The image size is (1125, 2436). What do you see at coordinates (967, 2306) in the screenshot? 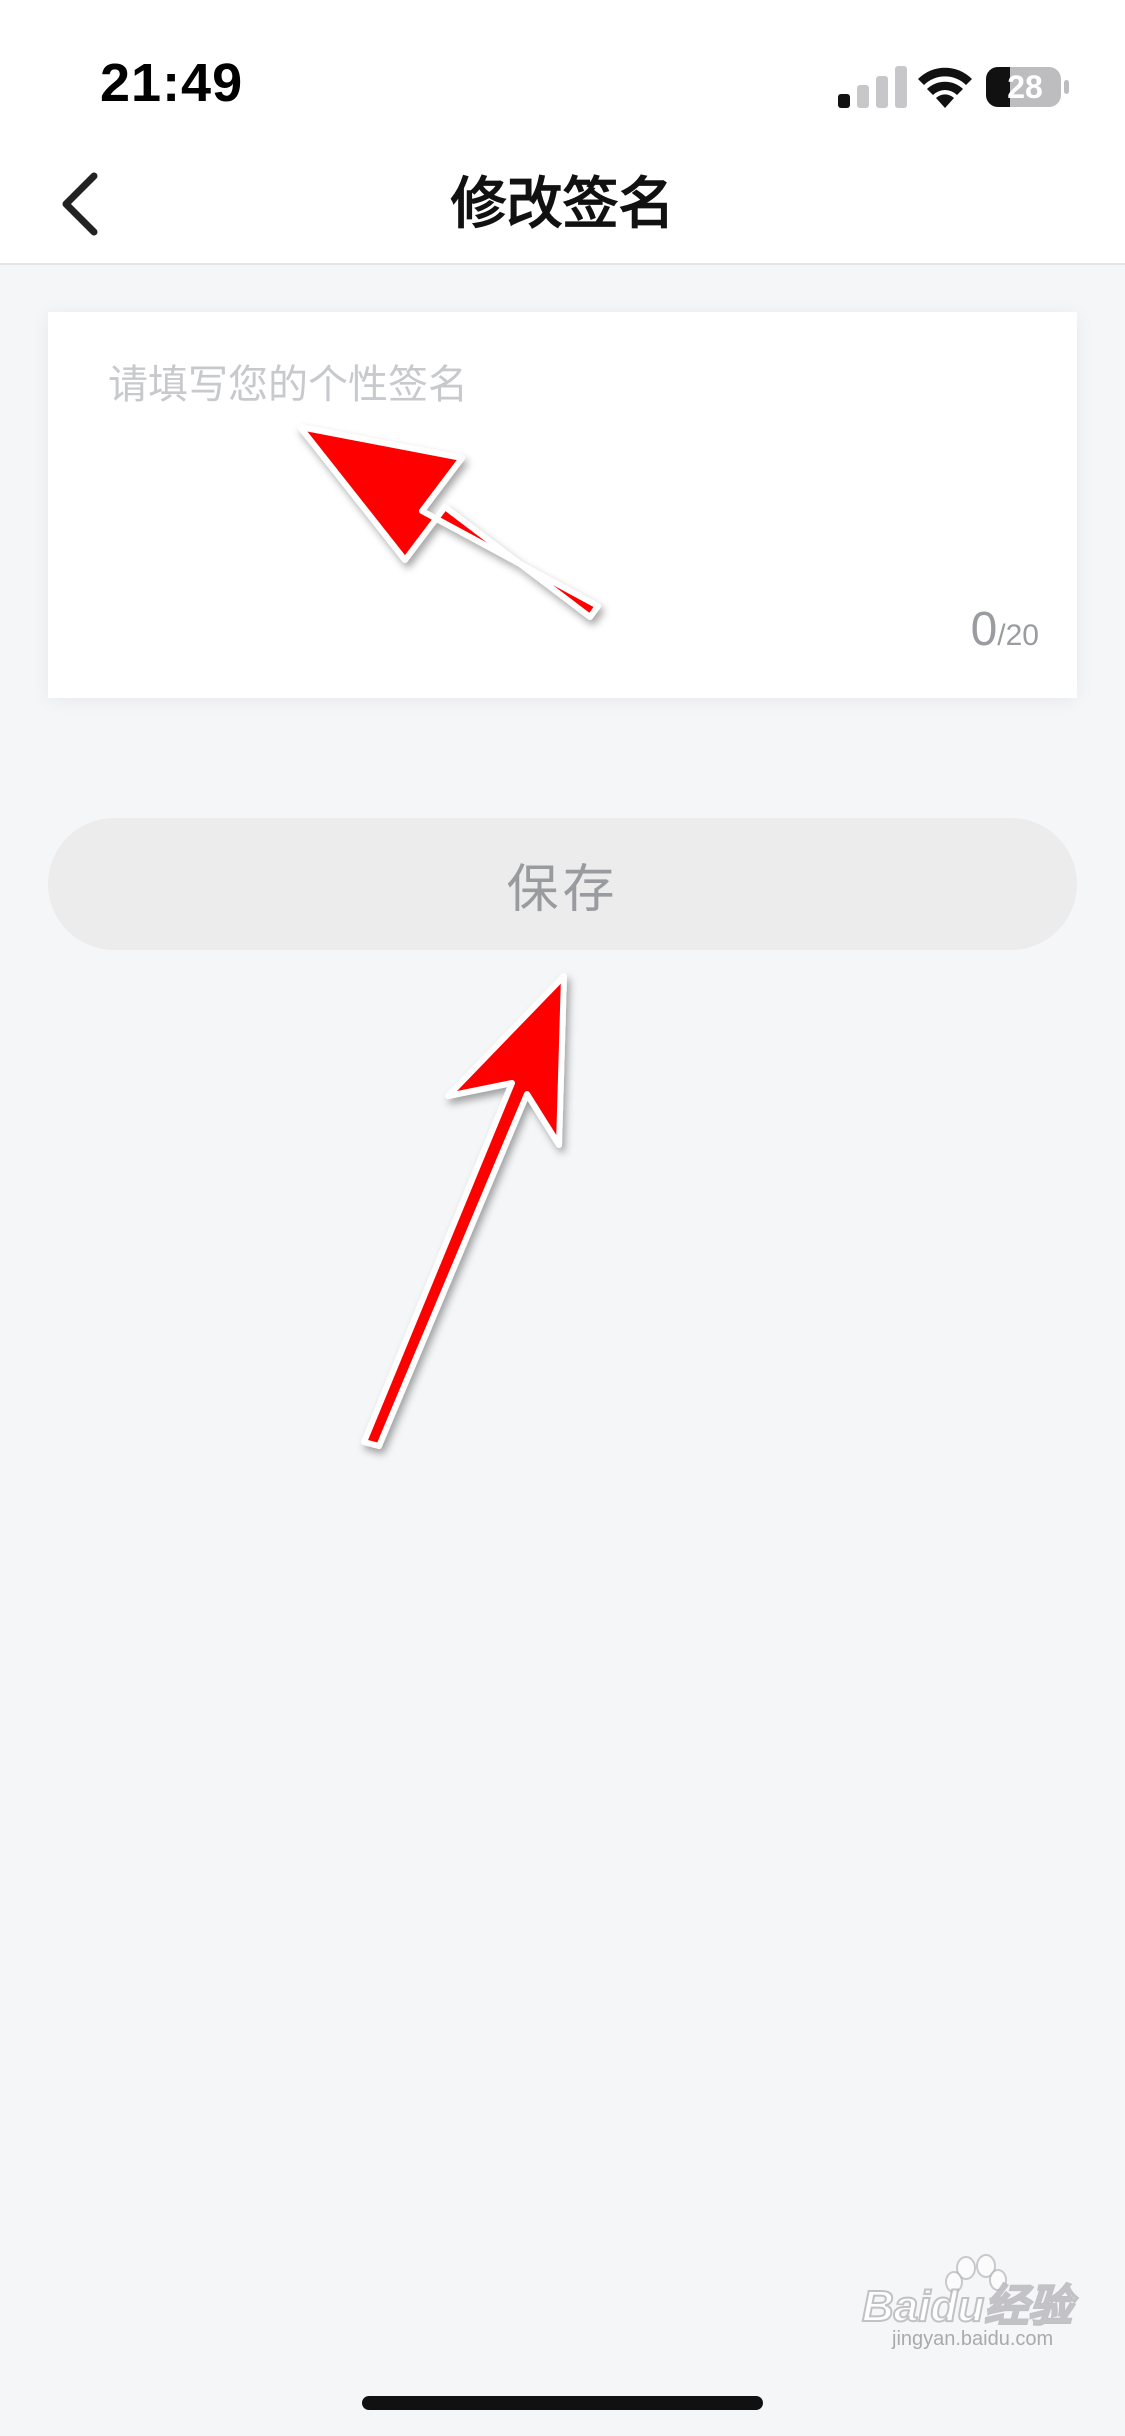
I see `watermark-brand: Baidu经验` at bounding box center [967, 2306].